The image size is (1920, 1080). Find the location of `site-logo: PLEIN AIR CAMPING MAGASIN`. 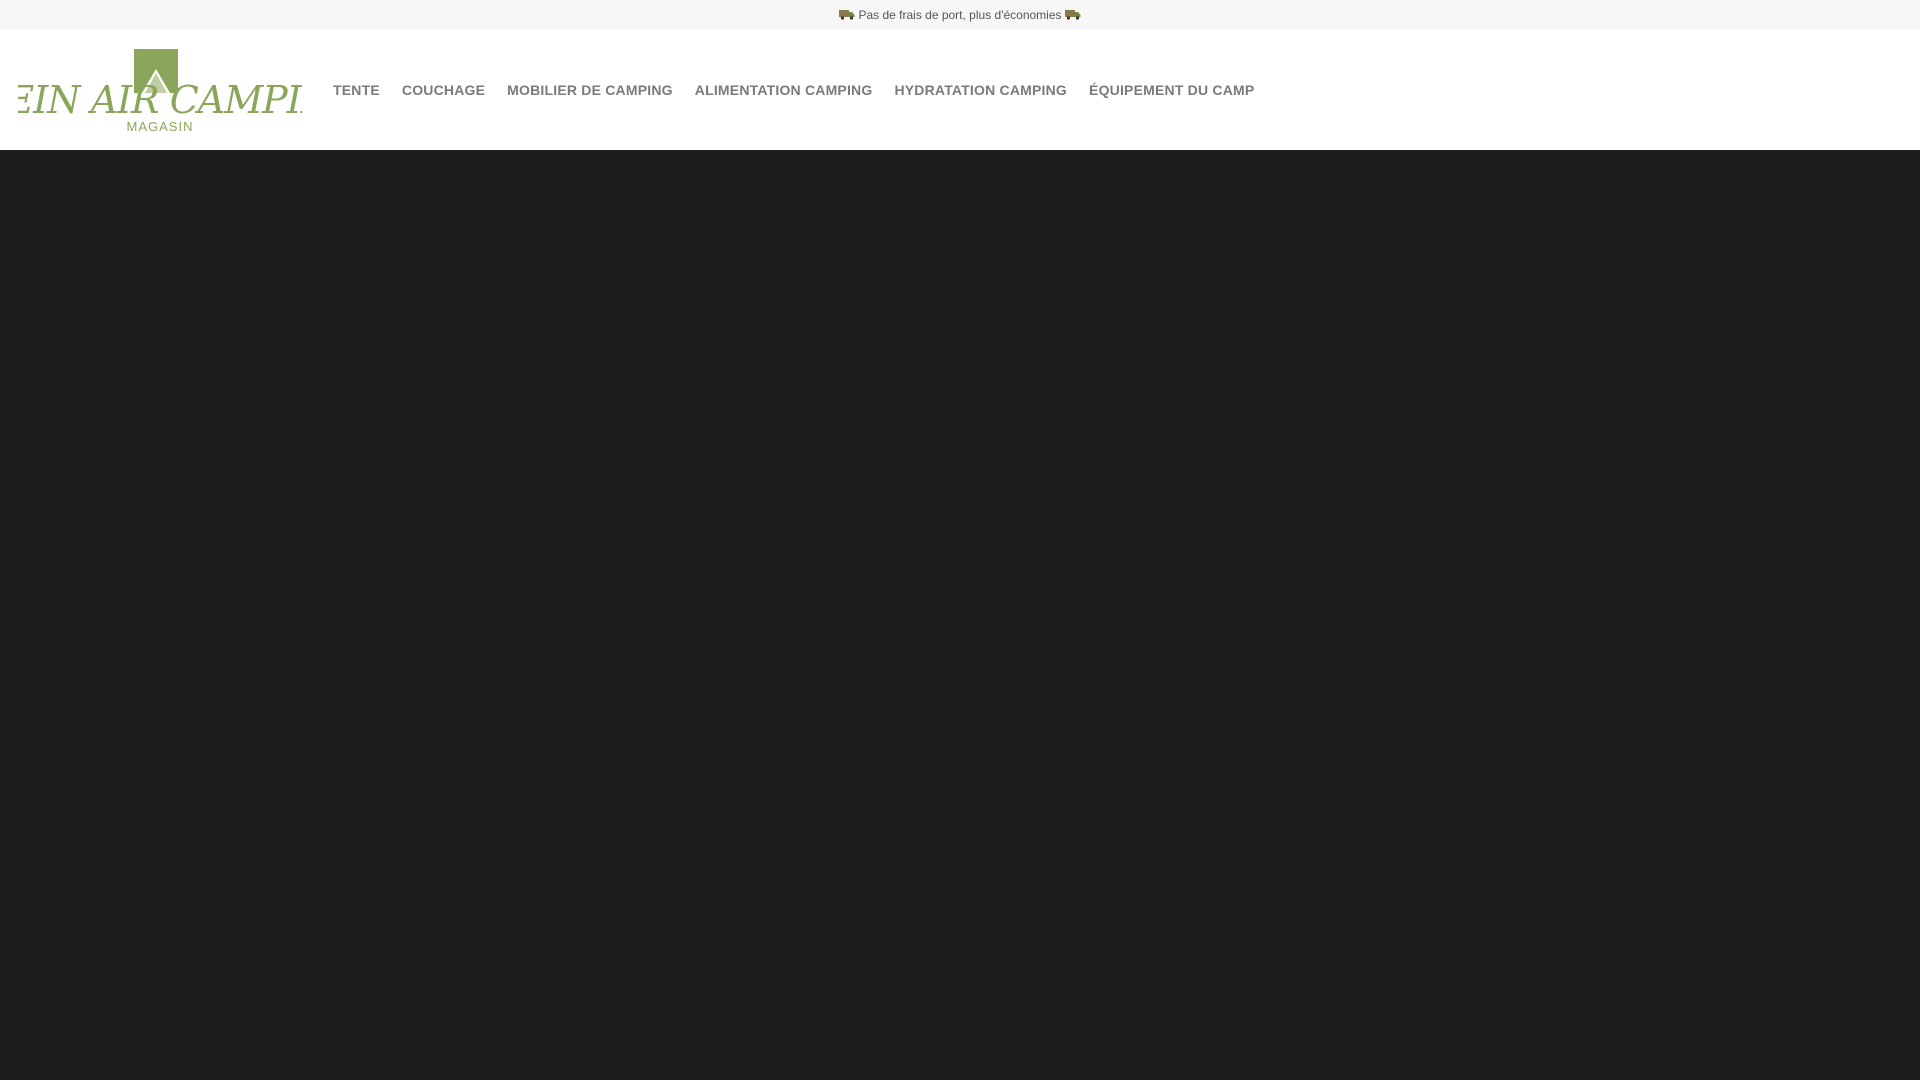

site-logo: PLEIN AIR CAMPING MAGASIN is located at coordinates (181, 91).